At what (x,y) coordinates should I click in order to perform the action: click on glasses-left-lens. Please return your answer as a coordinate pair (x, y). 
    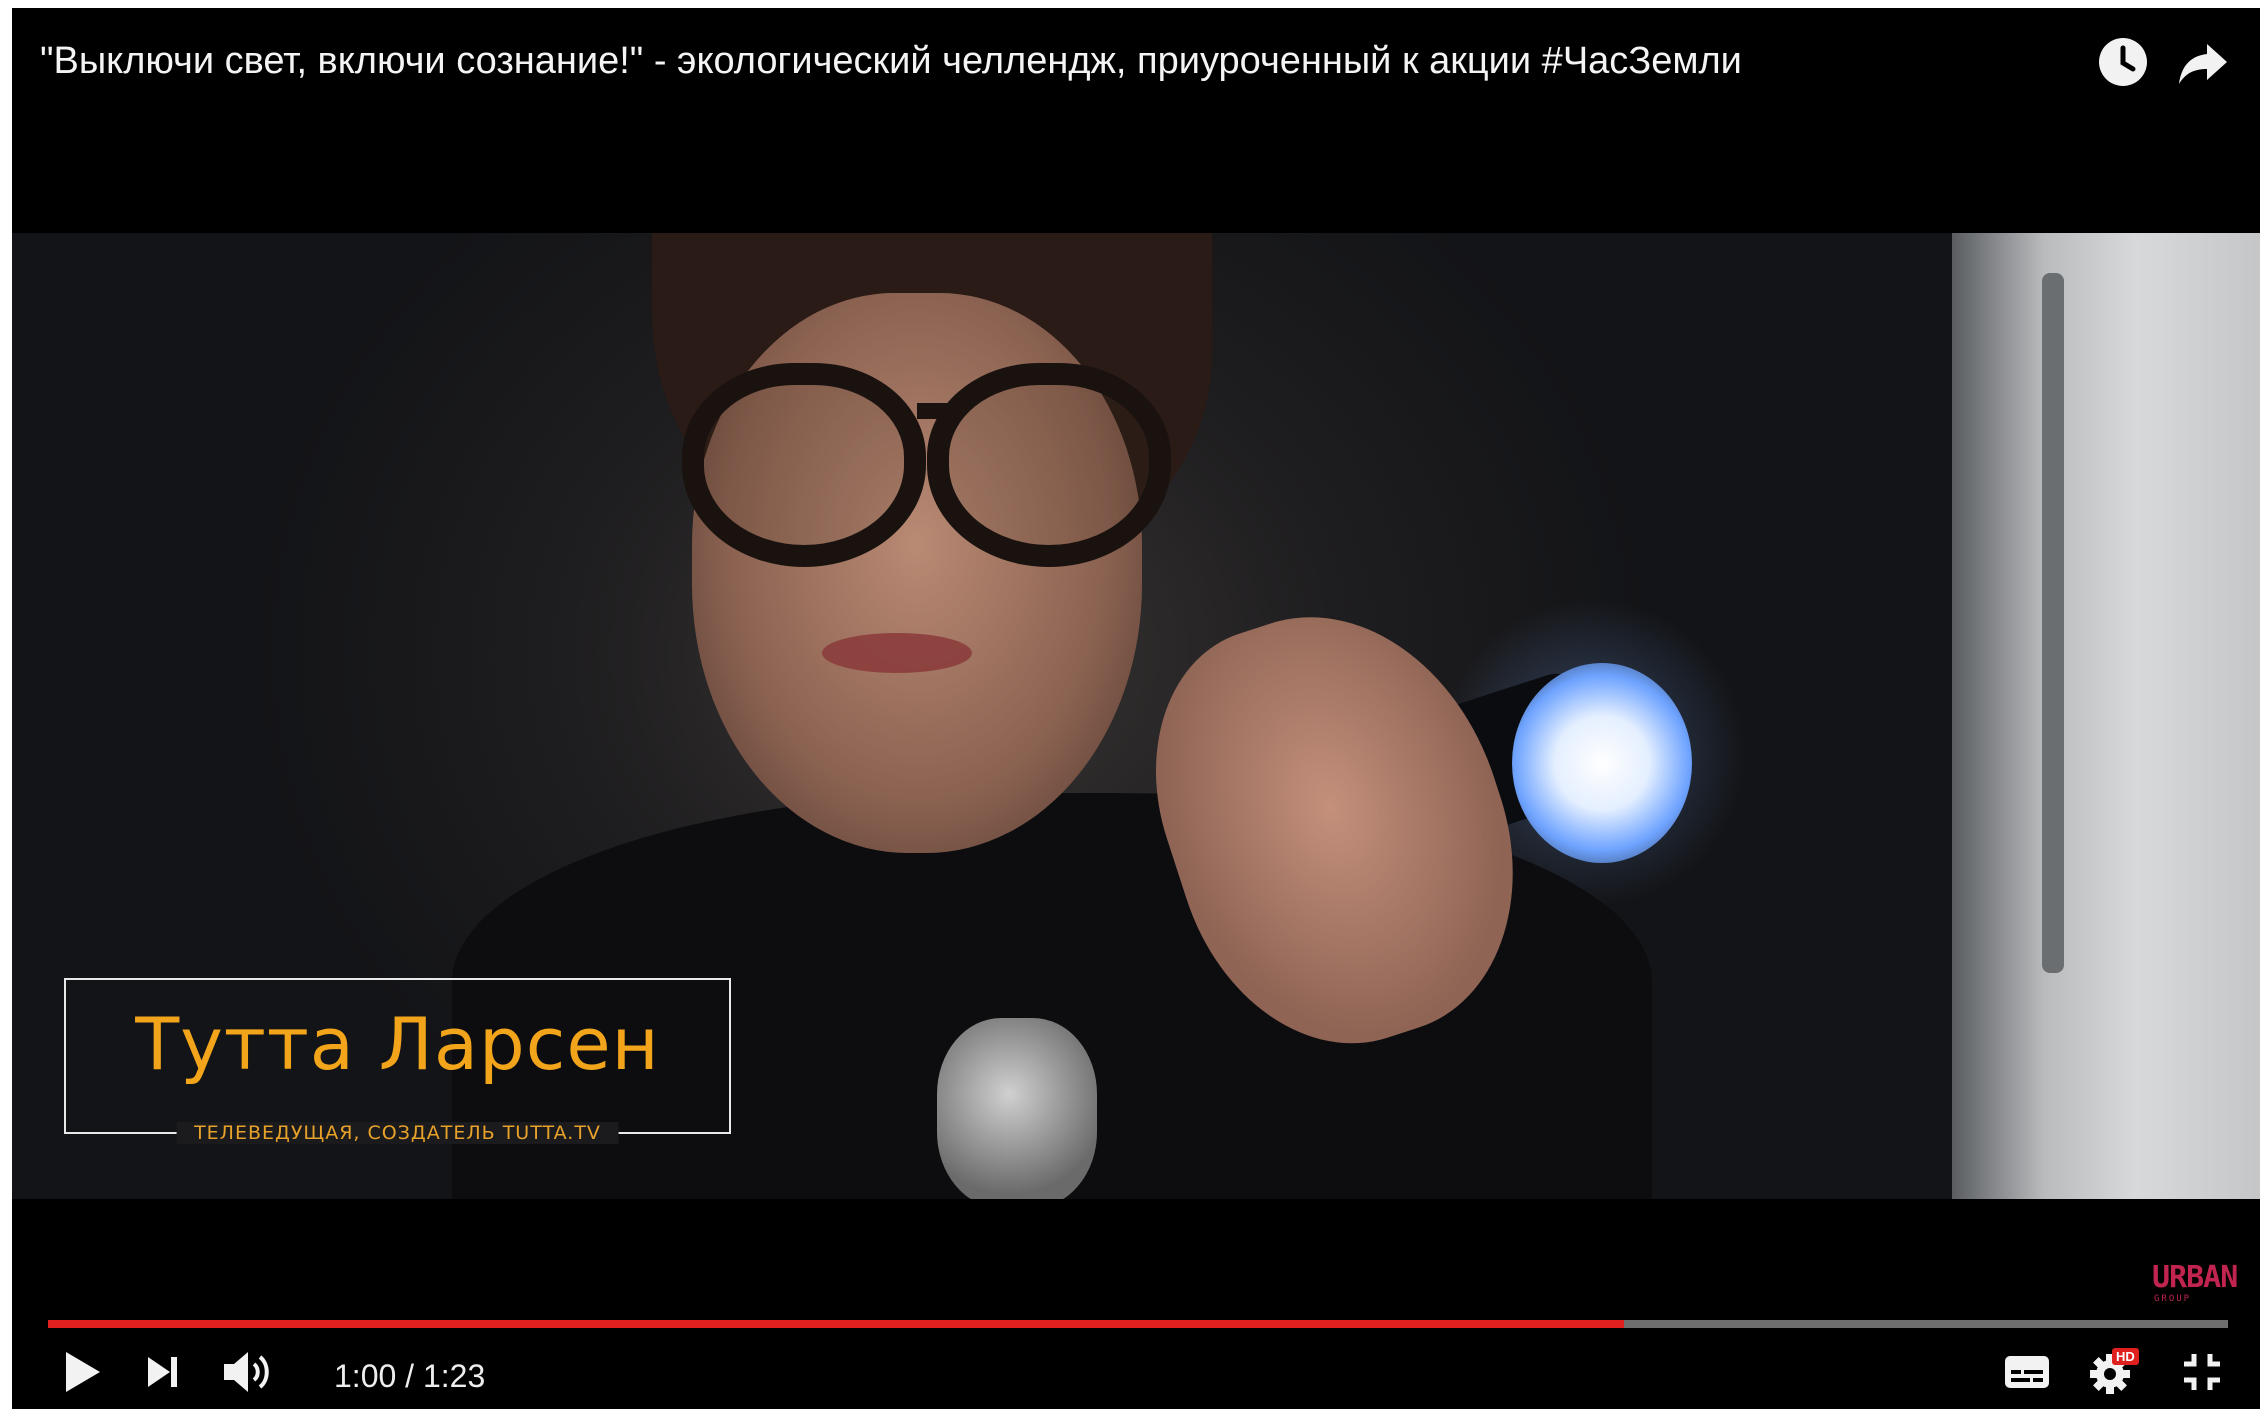
    Looking at the image, I should click on (804, 465).